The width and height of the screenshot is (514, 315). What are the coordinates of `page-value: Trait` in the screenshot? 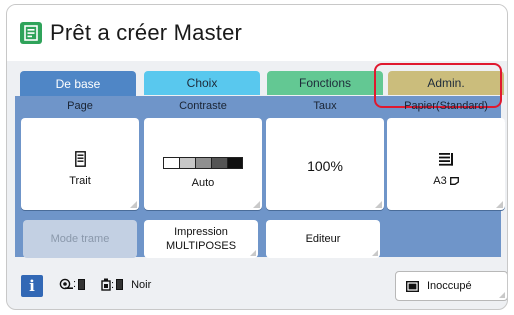 It's located at (80, 181).